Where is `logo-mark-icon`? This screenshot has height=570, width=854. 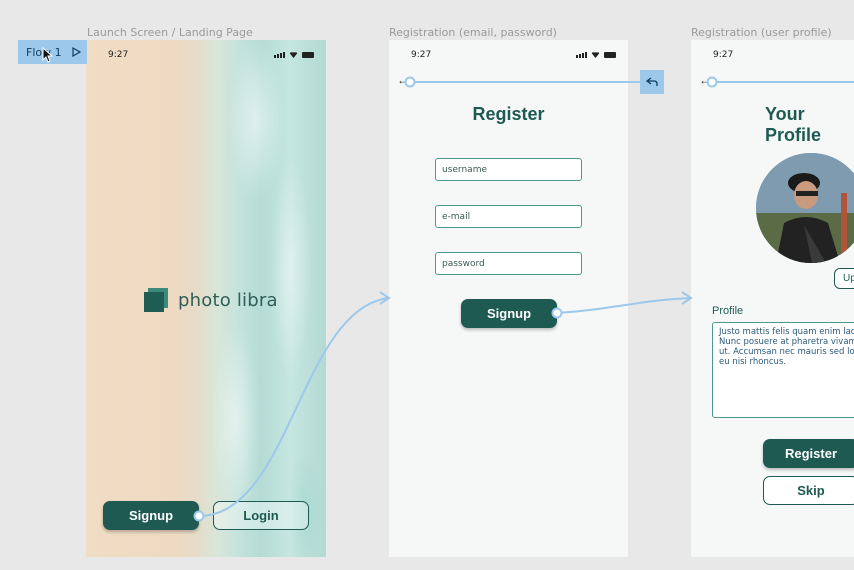
logo-mark-icon is located at coordinates (156, 300).